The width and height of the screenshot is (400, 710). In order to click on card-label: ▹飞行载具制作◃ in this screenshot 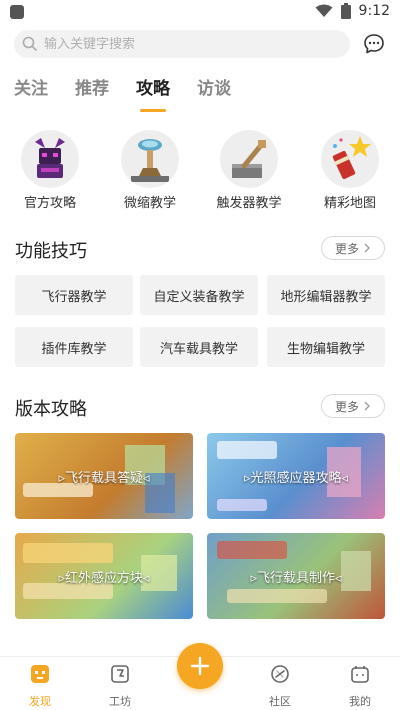, I will do `click(296, 578)`.